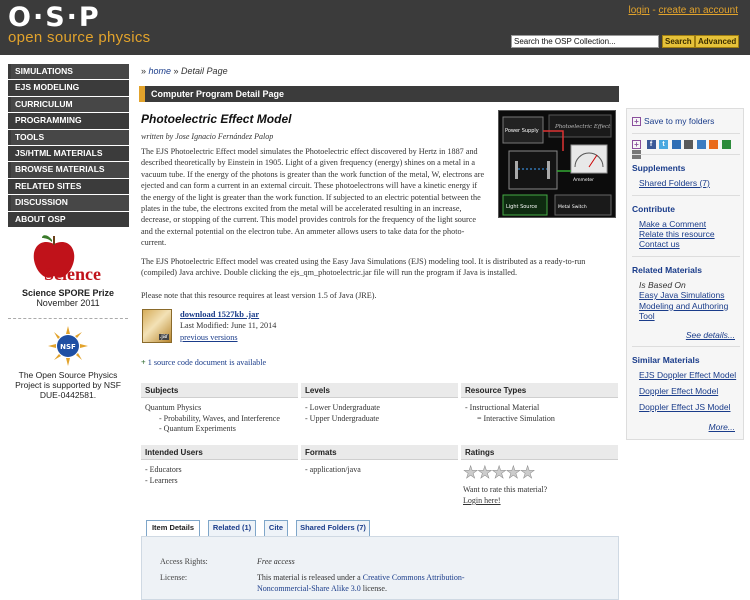 This screenshot has height=600, width=750. Describe the element at coordinates (664, 145) in the screenshot. I see `twitter-icon: t` at that location.